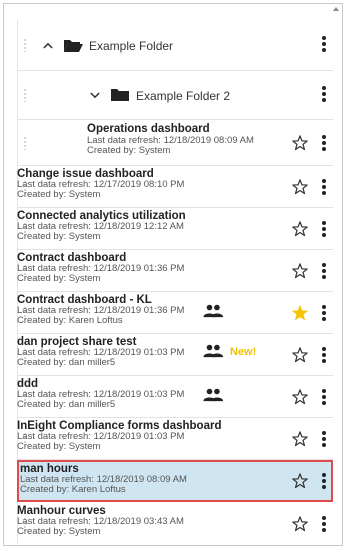 The width and height of the screenshot is (349, 548). I want to click on dashboard-title: Operations dashboard, so click(148, 129).